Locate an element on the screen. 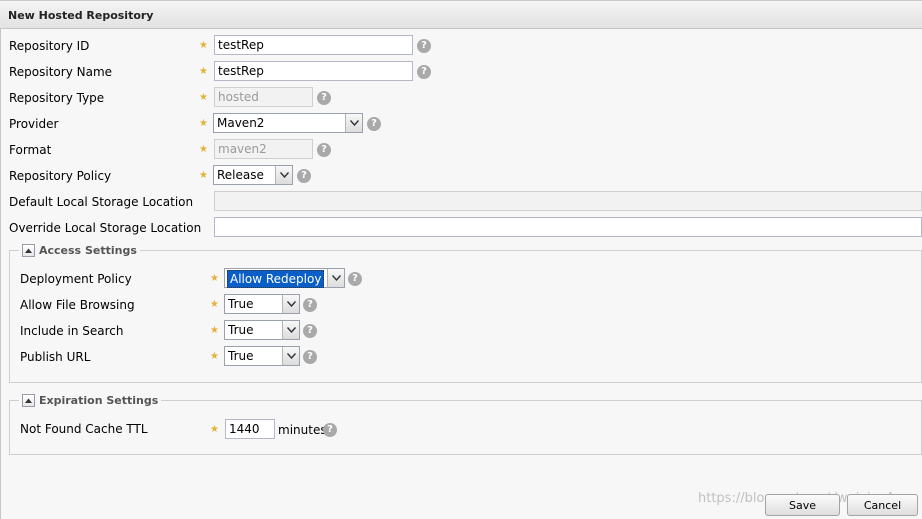 Image resolution: width=922 pixels, height=519 pixels. publish-url-label: Publish URL is located at coordinates (55, 357).